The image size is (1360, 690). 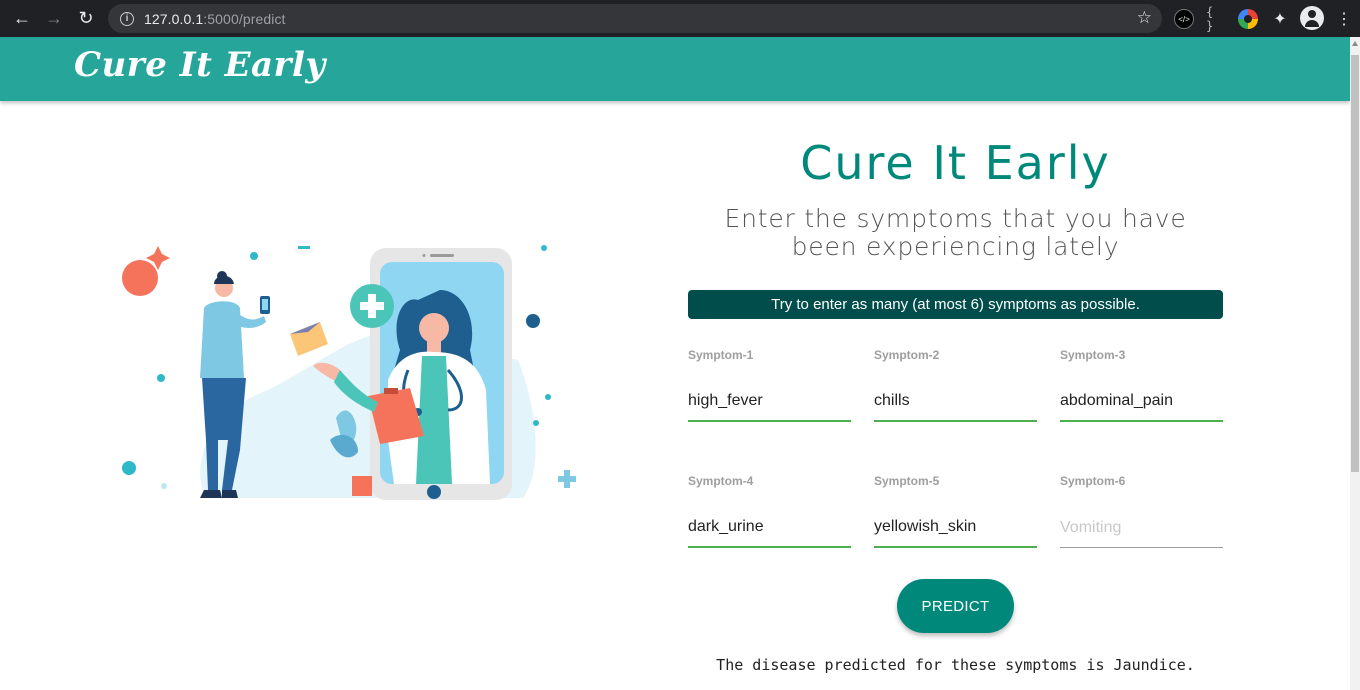 What do you see at coordinates (1093, 481) in the screenshot?
I see `symptom-6-label: Symptom-6` at bounding box center [1093, 481].